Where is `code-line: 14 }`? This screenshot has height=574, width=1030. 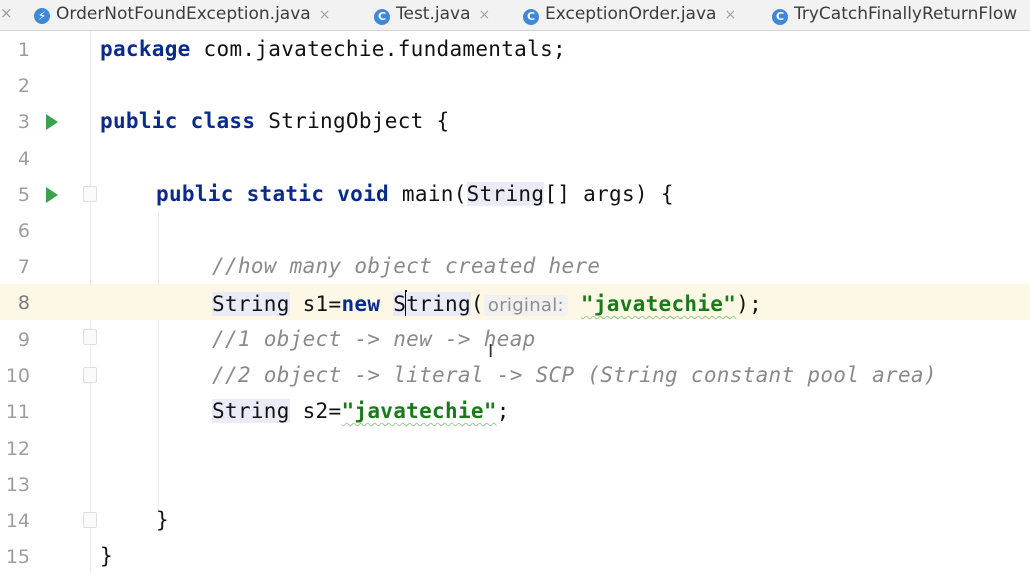 code-line: 14 } is located at coordinates (515, 520).